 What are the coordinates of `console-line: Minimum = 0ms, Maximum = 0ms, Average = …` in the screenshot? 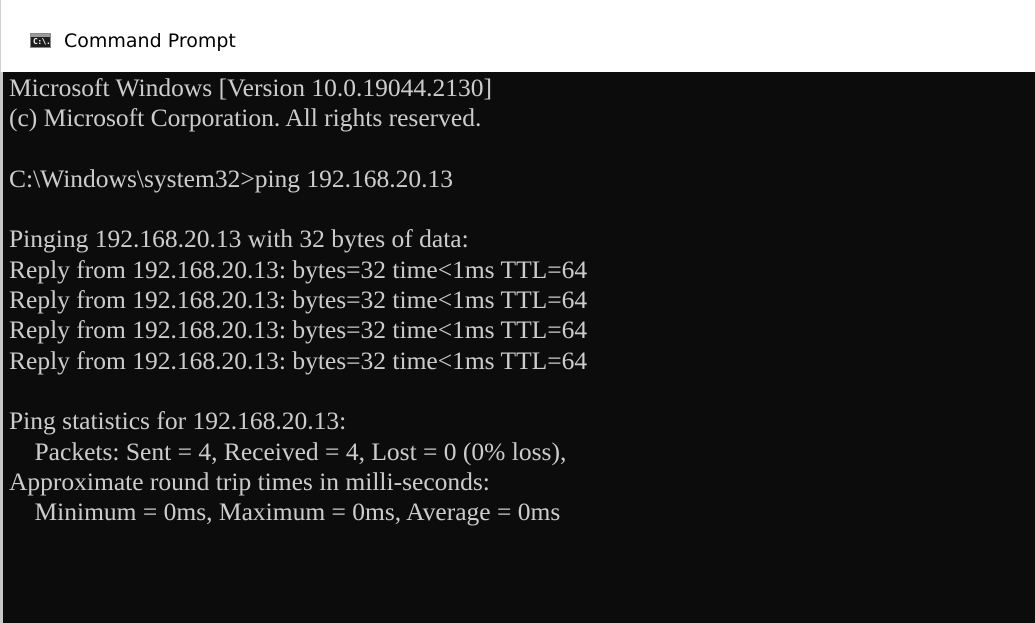 It's located at (285, 512).